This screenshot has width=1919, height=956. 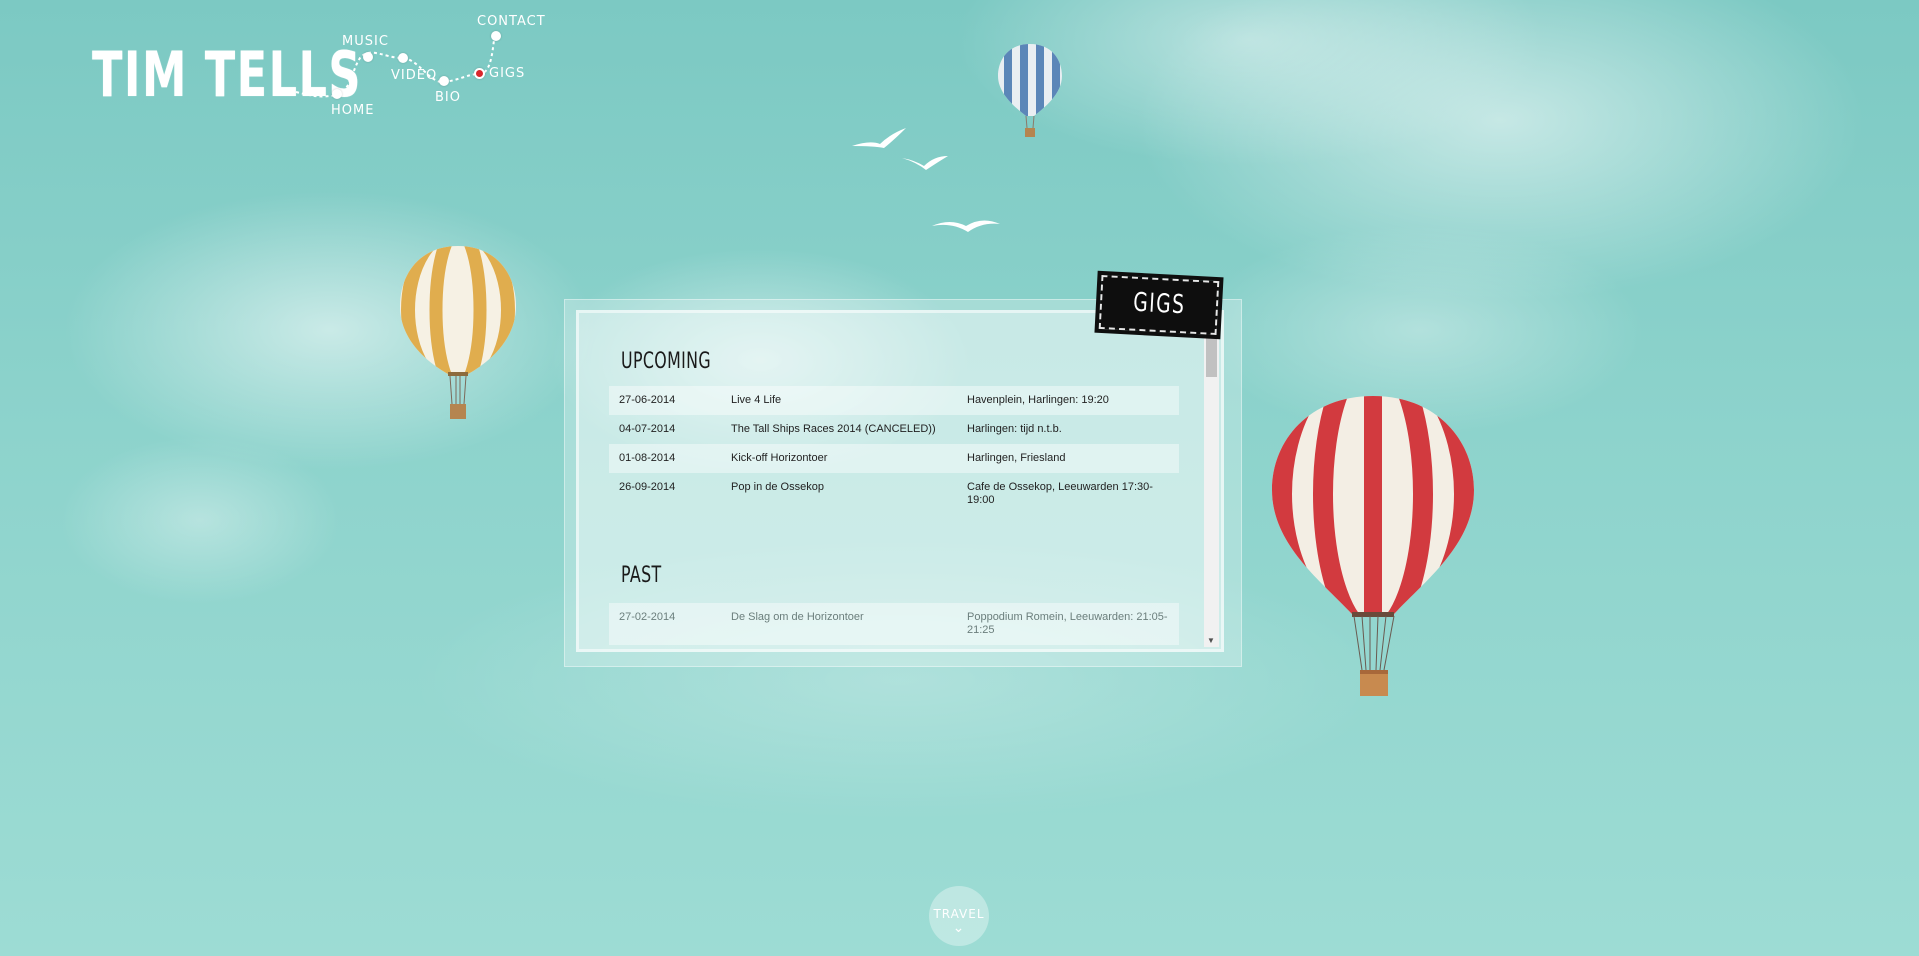 What do you see at coordinates (666, 361) in the screenshot?
I see `upcoming-heading: UPCOMING` at bounding box center [666, 361].